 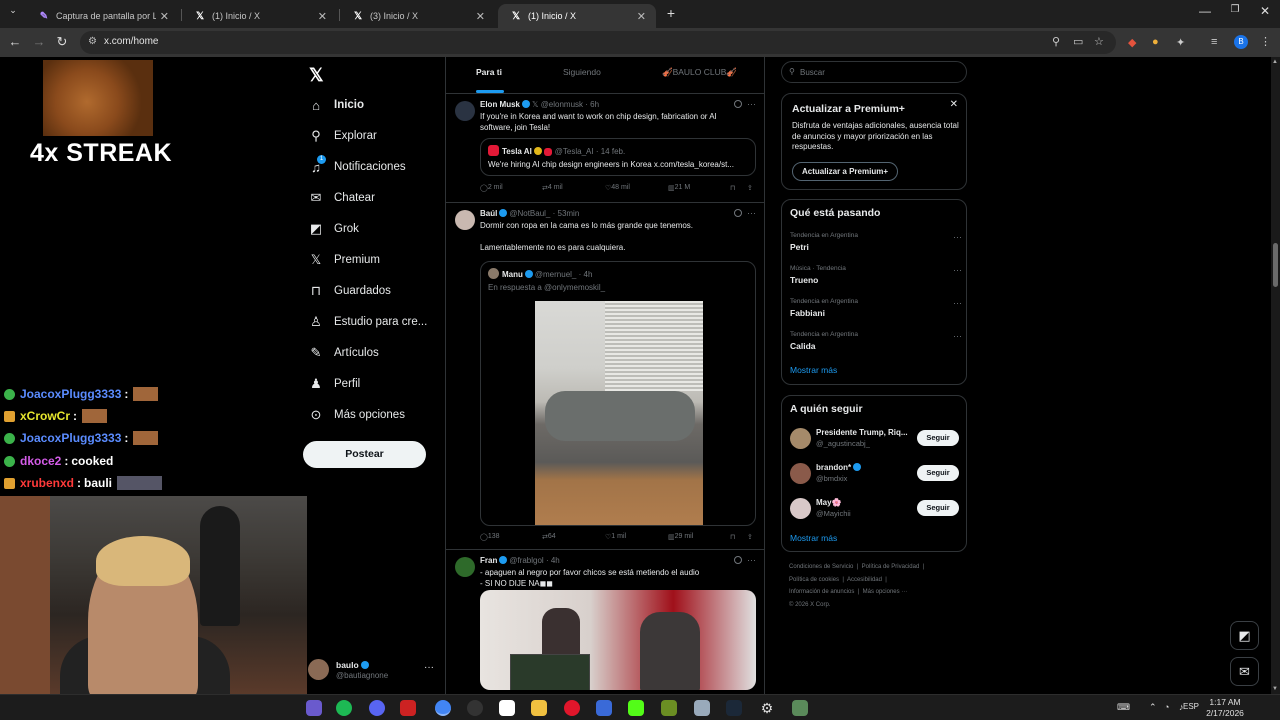 I want to click on clock: 1:17 AM 2/17/2026, so click(x=1225, y=708).